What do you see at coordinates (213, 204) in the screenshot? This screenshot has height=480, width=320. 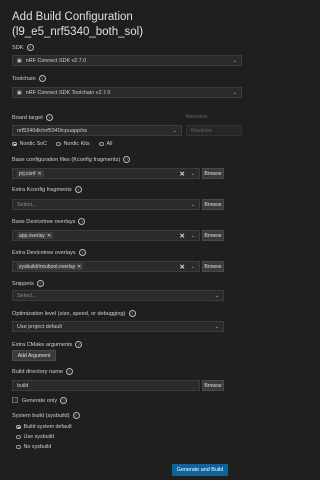 I see `extra-kconfig-browse-button: Browse` at bounding box center [213, 204].